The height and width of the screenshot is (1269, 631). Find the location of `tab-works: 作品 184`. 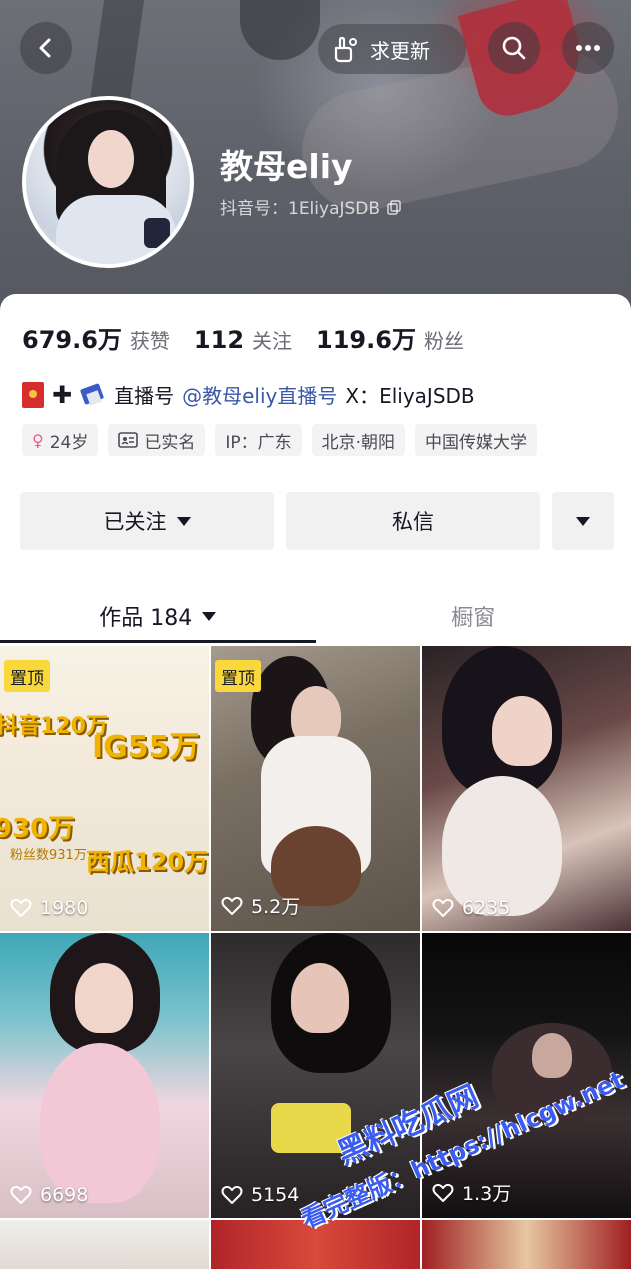

tab-works: 作品 184 is located at coordinates (158, 616).